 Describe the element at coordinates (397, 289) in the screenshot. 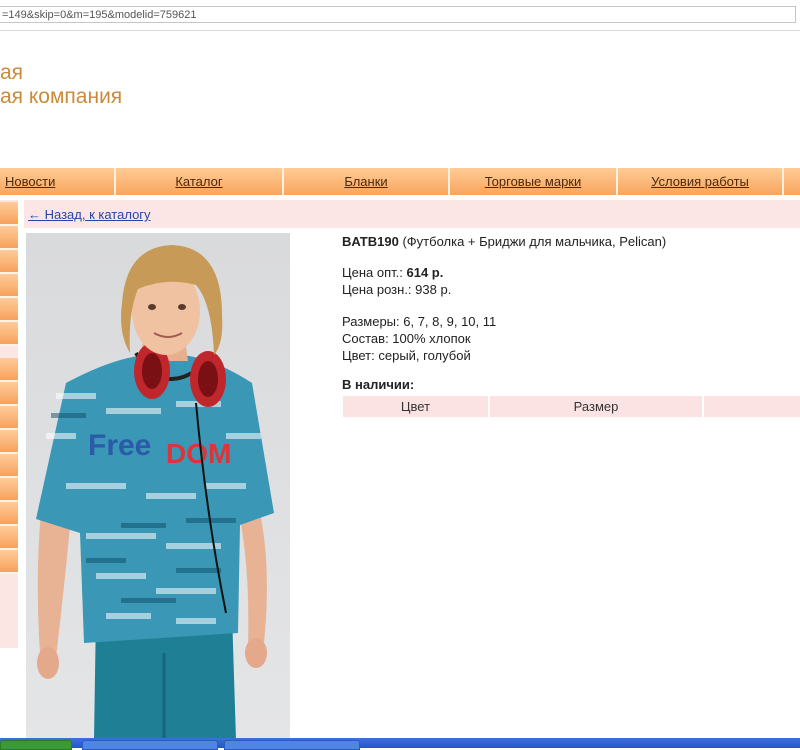

I see `retail-price: Цена розн.: 938 р.` at that location.